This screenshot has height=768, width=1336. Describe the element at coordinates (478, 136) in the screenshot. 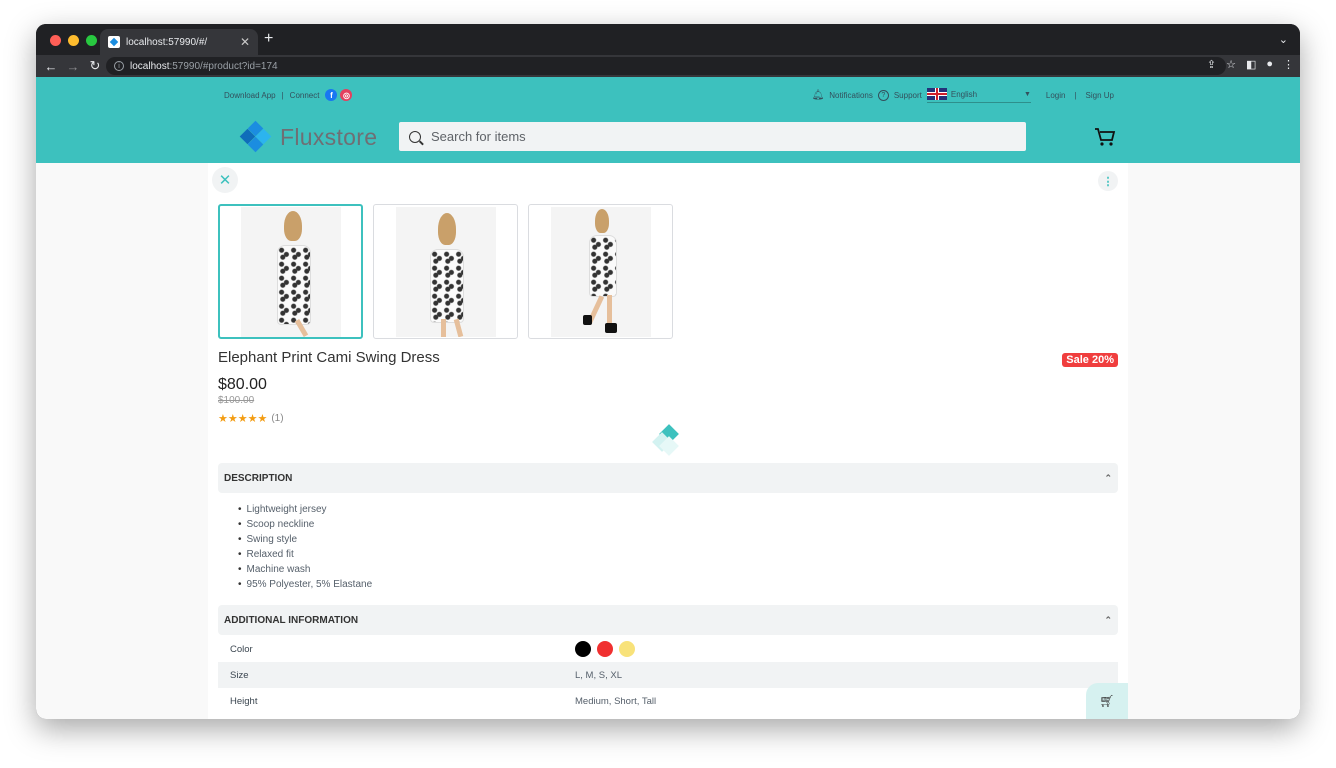

I see `search-placeholder: Search for items` at that location.